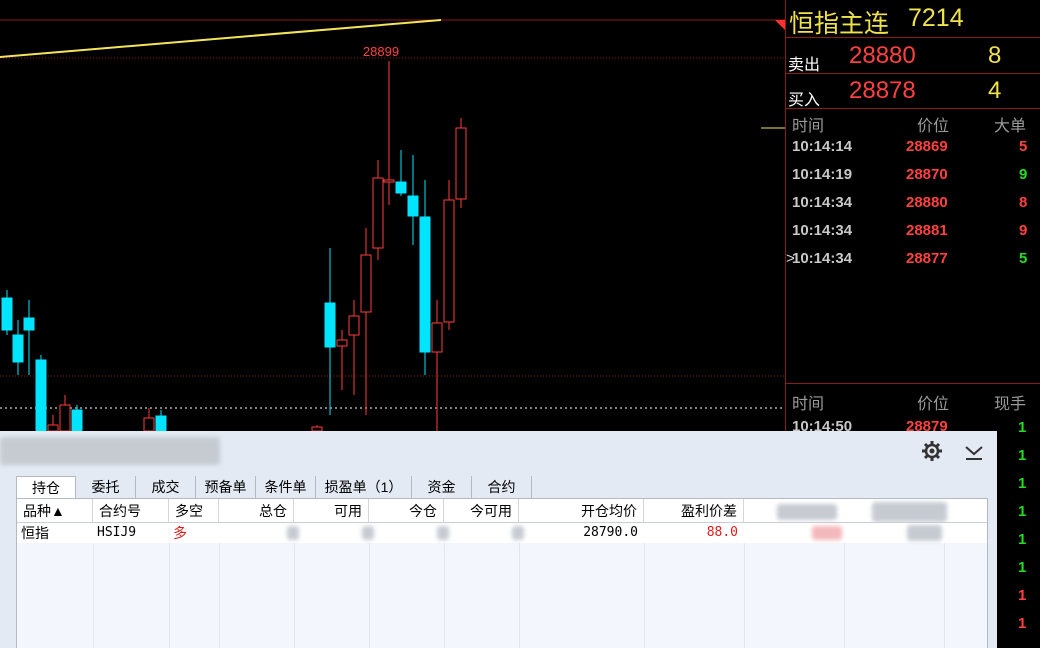 The height and width of the screenshot is (648, 1040). I want to click on col-side: 多空, so click(194, 511).